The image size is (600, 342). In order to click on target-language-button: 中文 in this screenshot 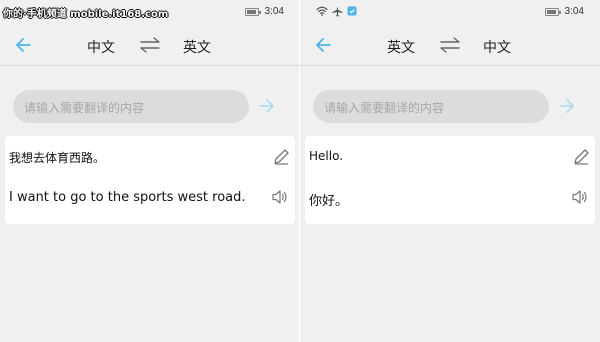, I will do `click(497, 47)`.